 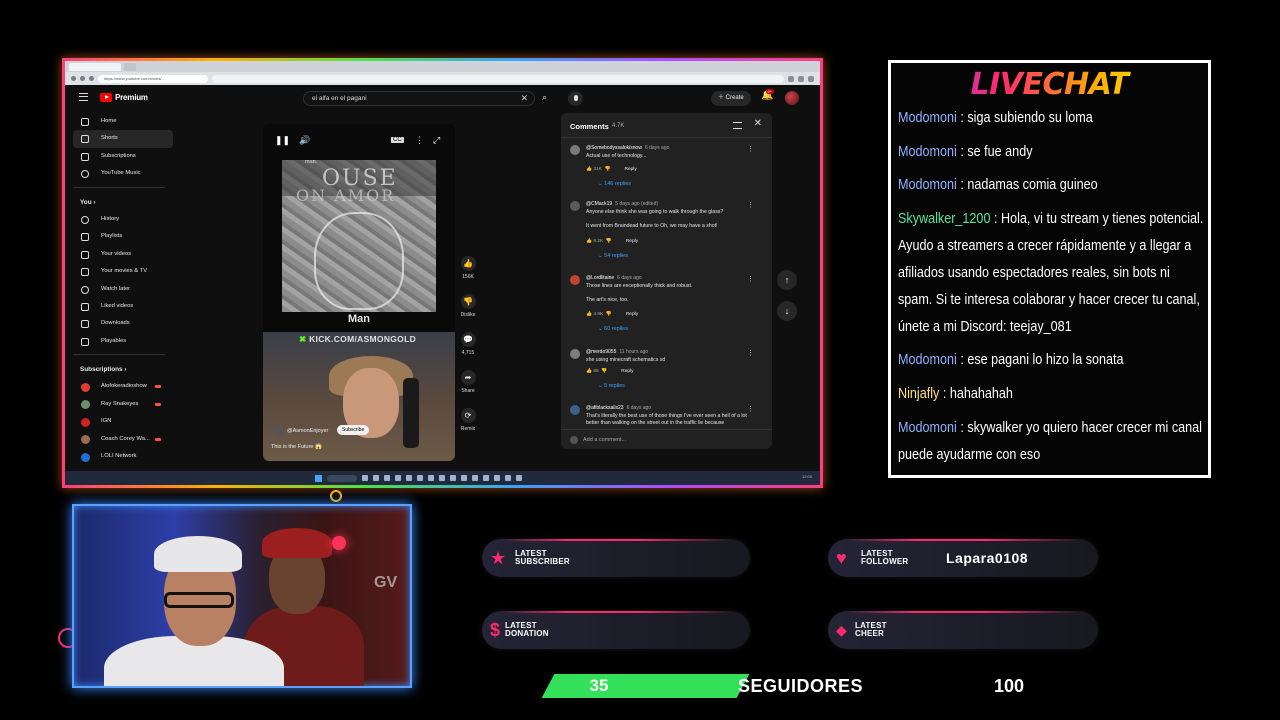 What do you see at coordinates (123, 121) in the screenshot?
I see `sidebar-item-home: Home` at bounding box center [123, 121].